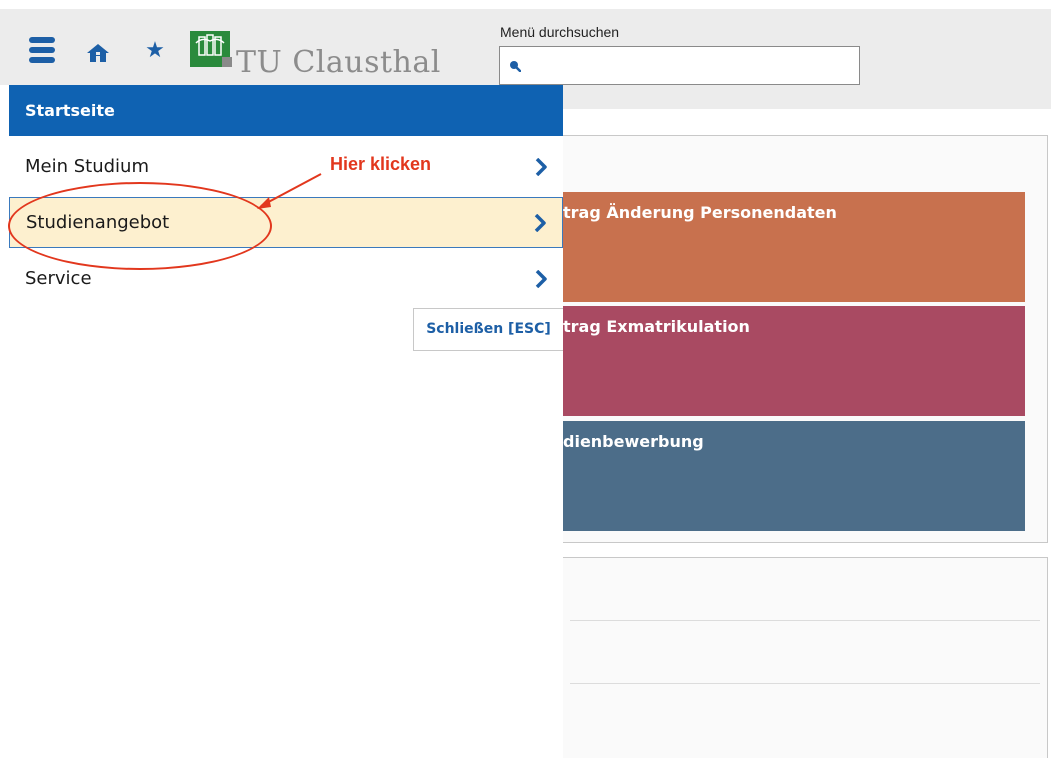 This screenshot has width=1051, height=758. What do you see at coordinates (286, 110) in the screenshot?
I see `drawer-title: Startseite` at bounding box center [286, 110].